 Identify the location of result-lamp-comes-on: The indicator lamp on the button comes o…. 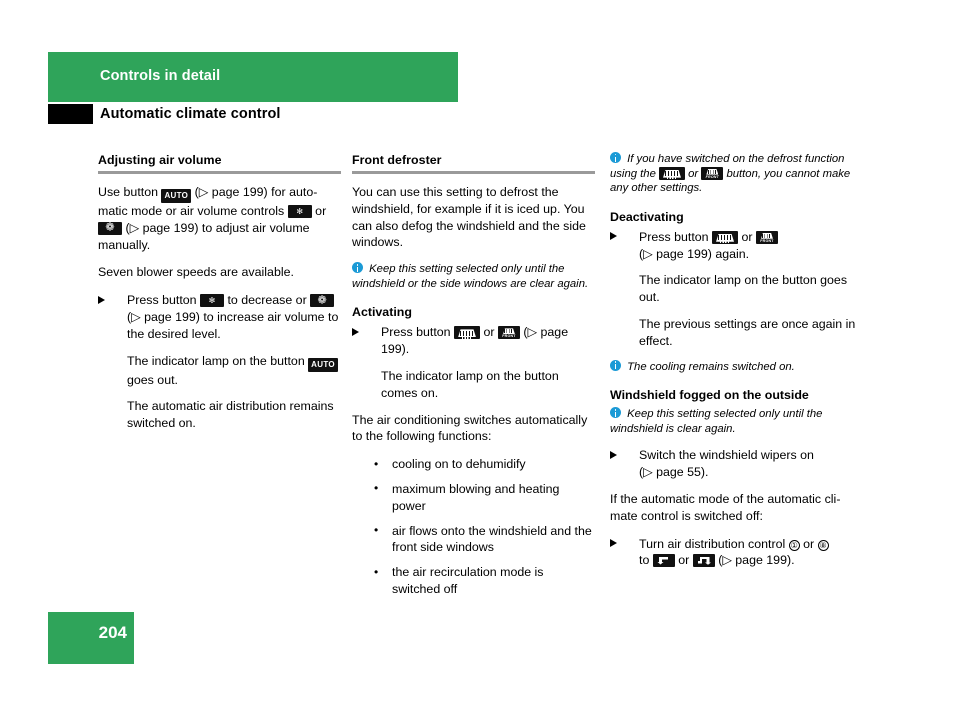
(473, 385).